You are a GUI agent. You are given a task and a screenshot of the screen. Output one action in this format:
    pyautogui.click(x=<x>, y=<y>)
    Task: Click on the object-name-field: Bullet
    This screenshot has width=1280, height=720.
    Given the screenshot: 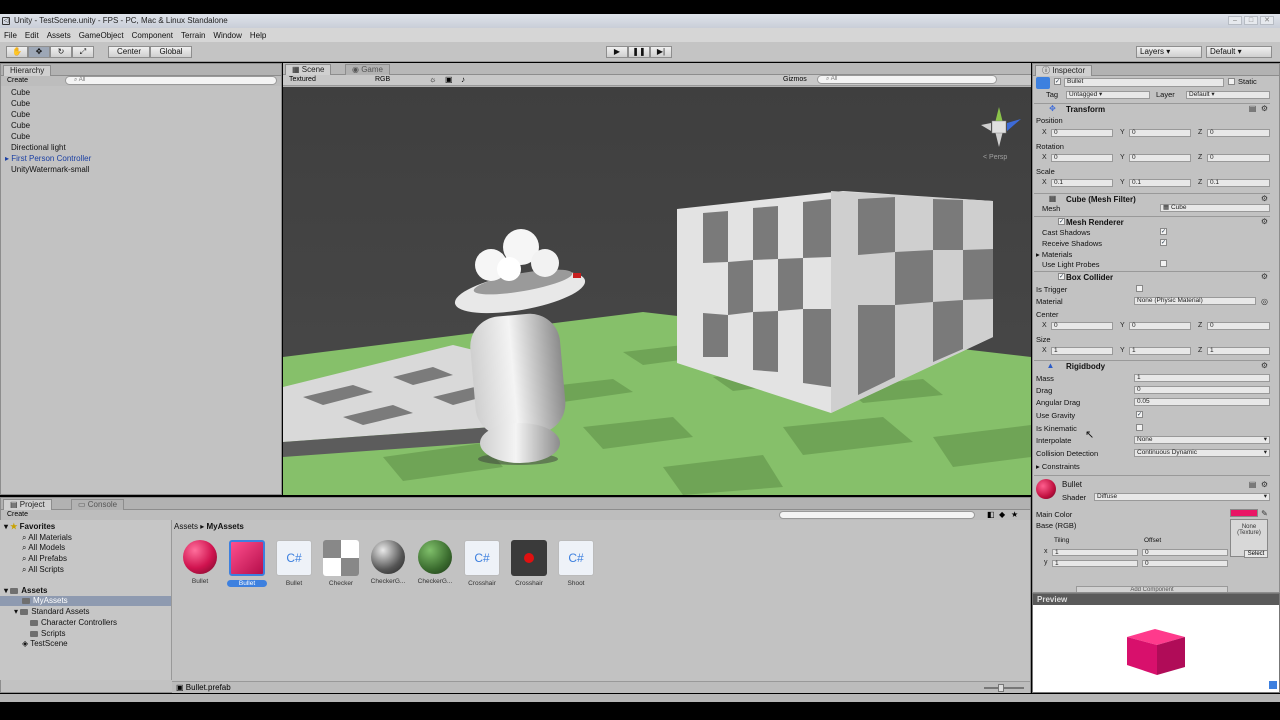 What is the action you would take?
    pyautogui.click(x=1144, y=82)
    